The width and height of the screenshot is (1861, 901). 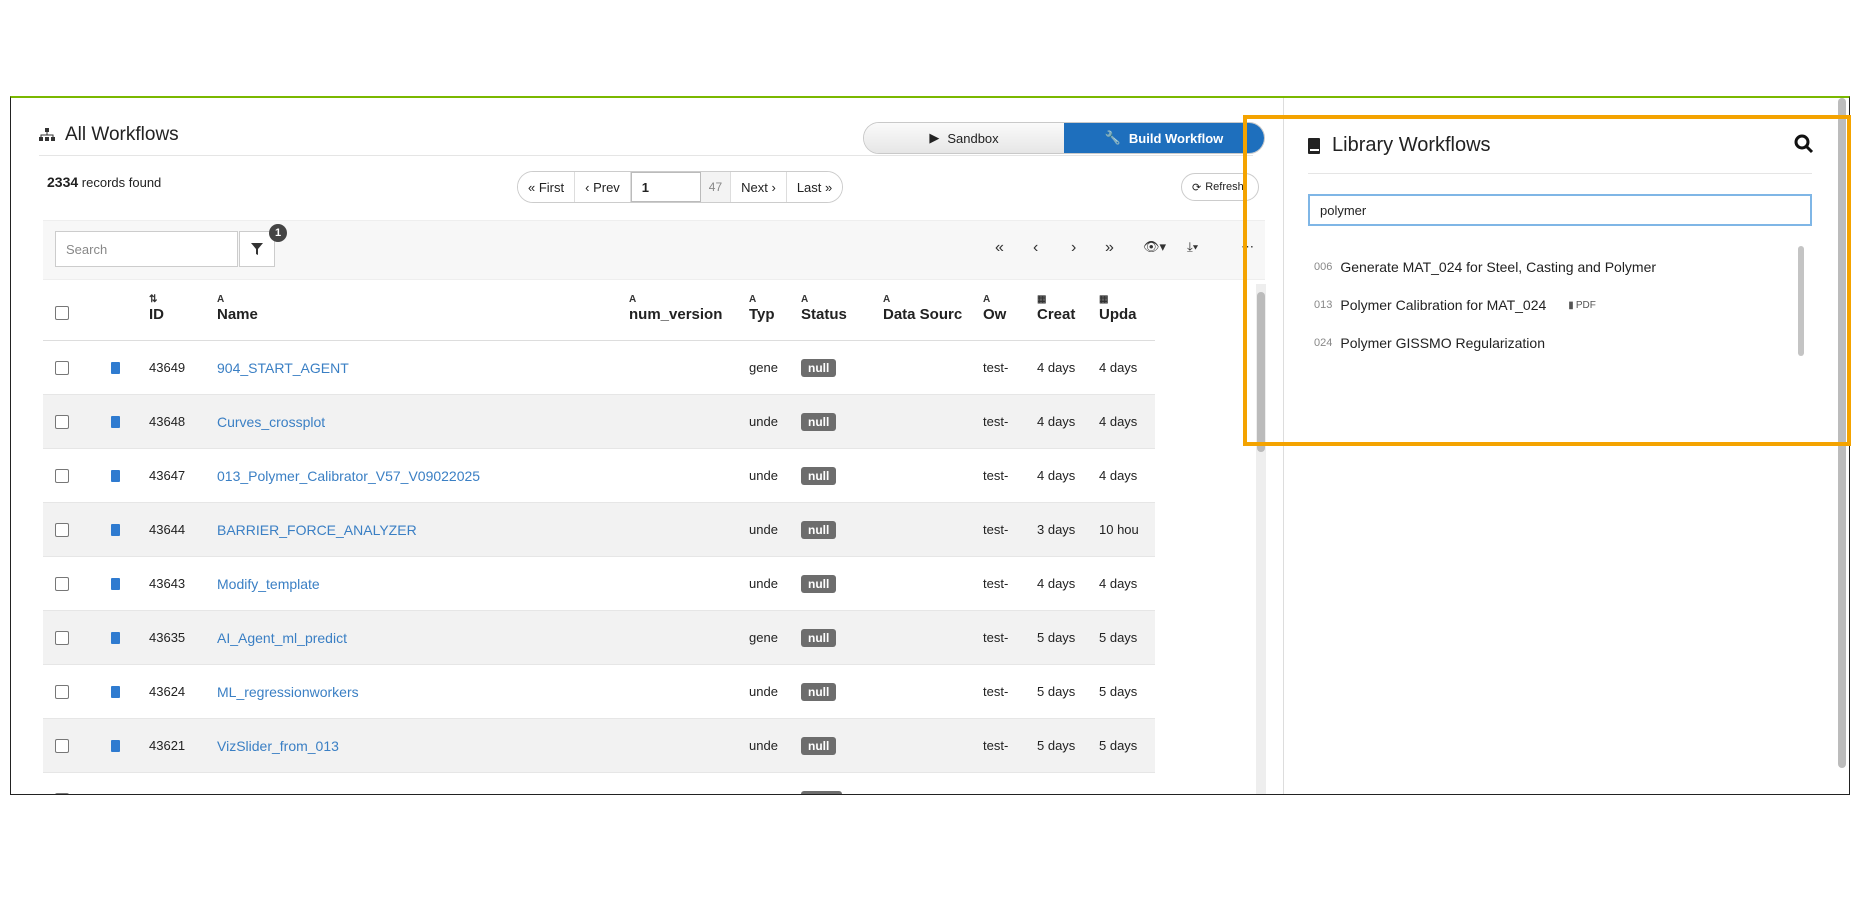 What do you see at coordinates (1582, 305) in the screenshot?
I see `pdf-link: ▮ PDF` at bounding box center [1582, 305].